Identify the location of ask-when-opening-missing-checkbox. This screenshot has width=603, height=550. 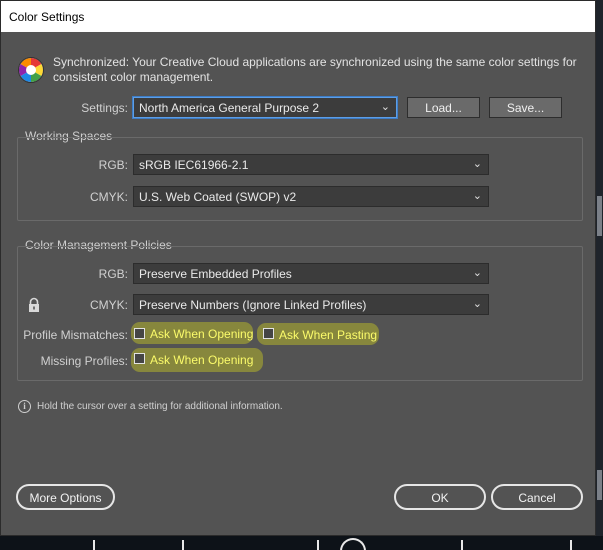
(139, 358).